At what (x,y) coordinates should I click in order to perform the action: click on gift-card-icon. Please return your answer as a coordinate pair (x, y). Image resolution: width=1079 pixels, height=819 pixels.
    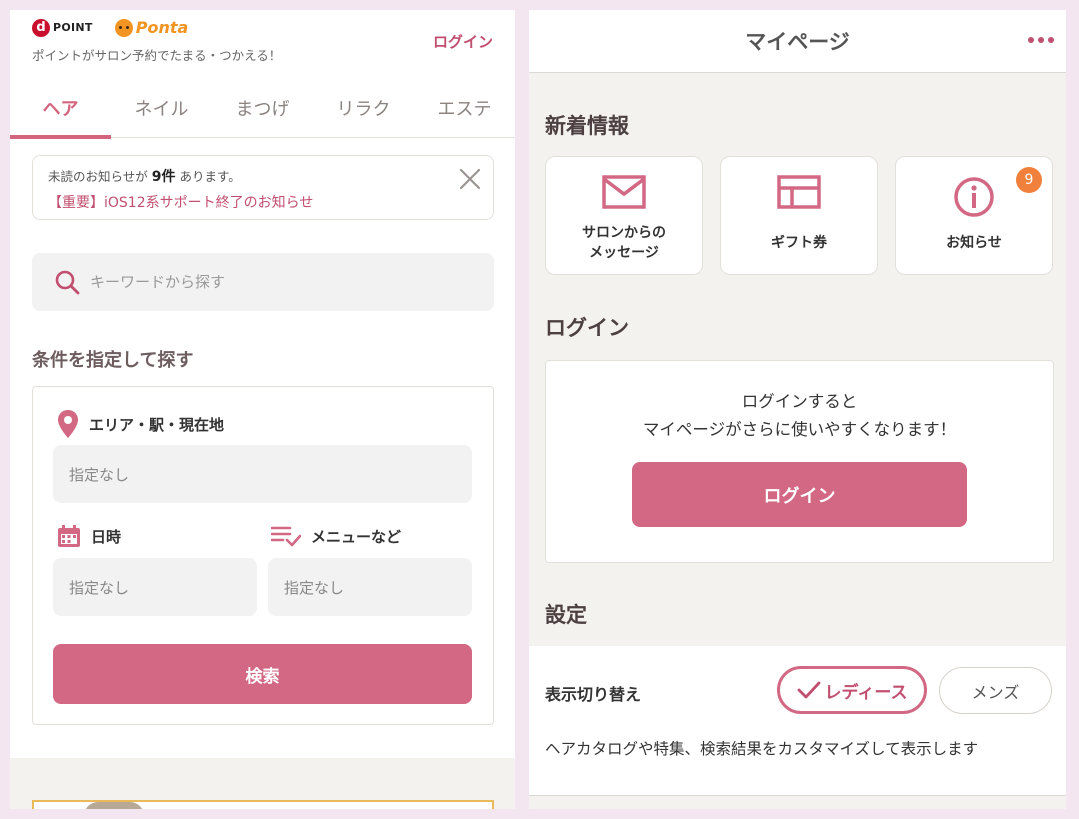
    Looking at the image, I should click on (799, 192).